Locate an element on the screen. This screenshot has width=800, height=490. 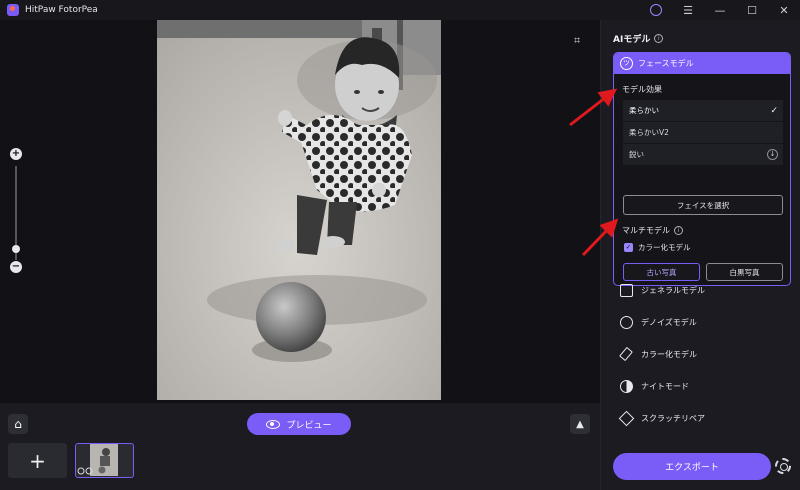
colorize-checkbox-row: ✓ カラー化モデル is located at coordinates (657, 247).